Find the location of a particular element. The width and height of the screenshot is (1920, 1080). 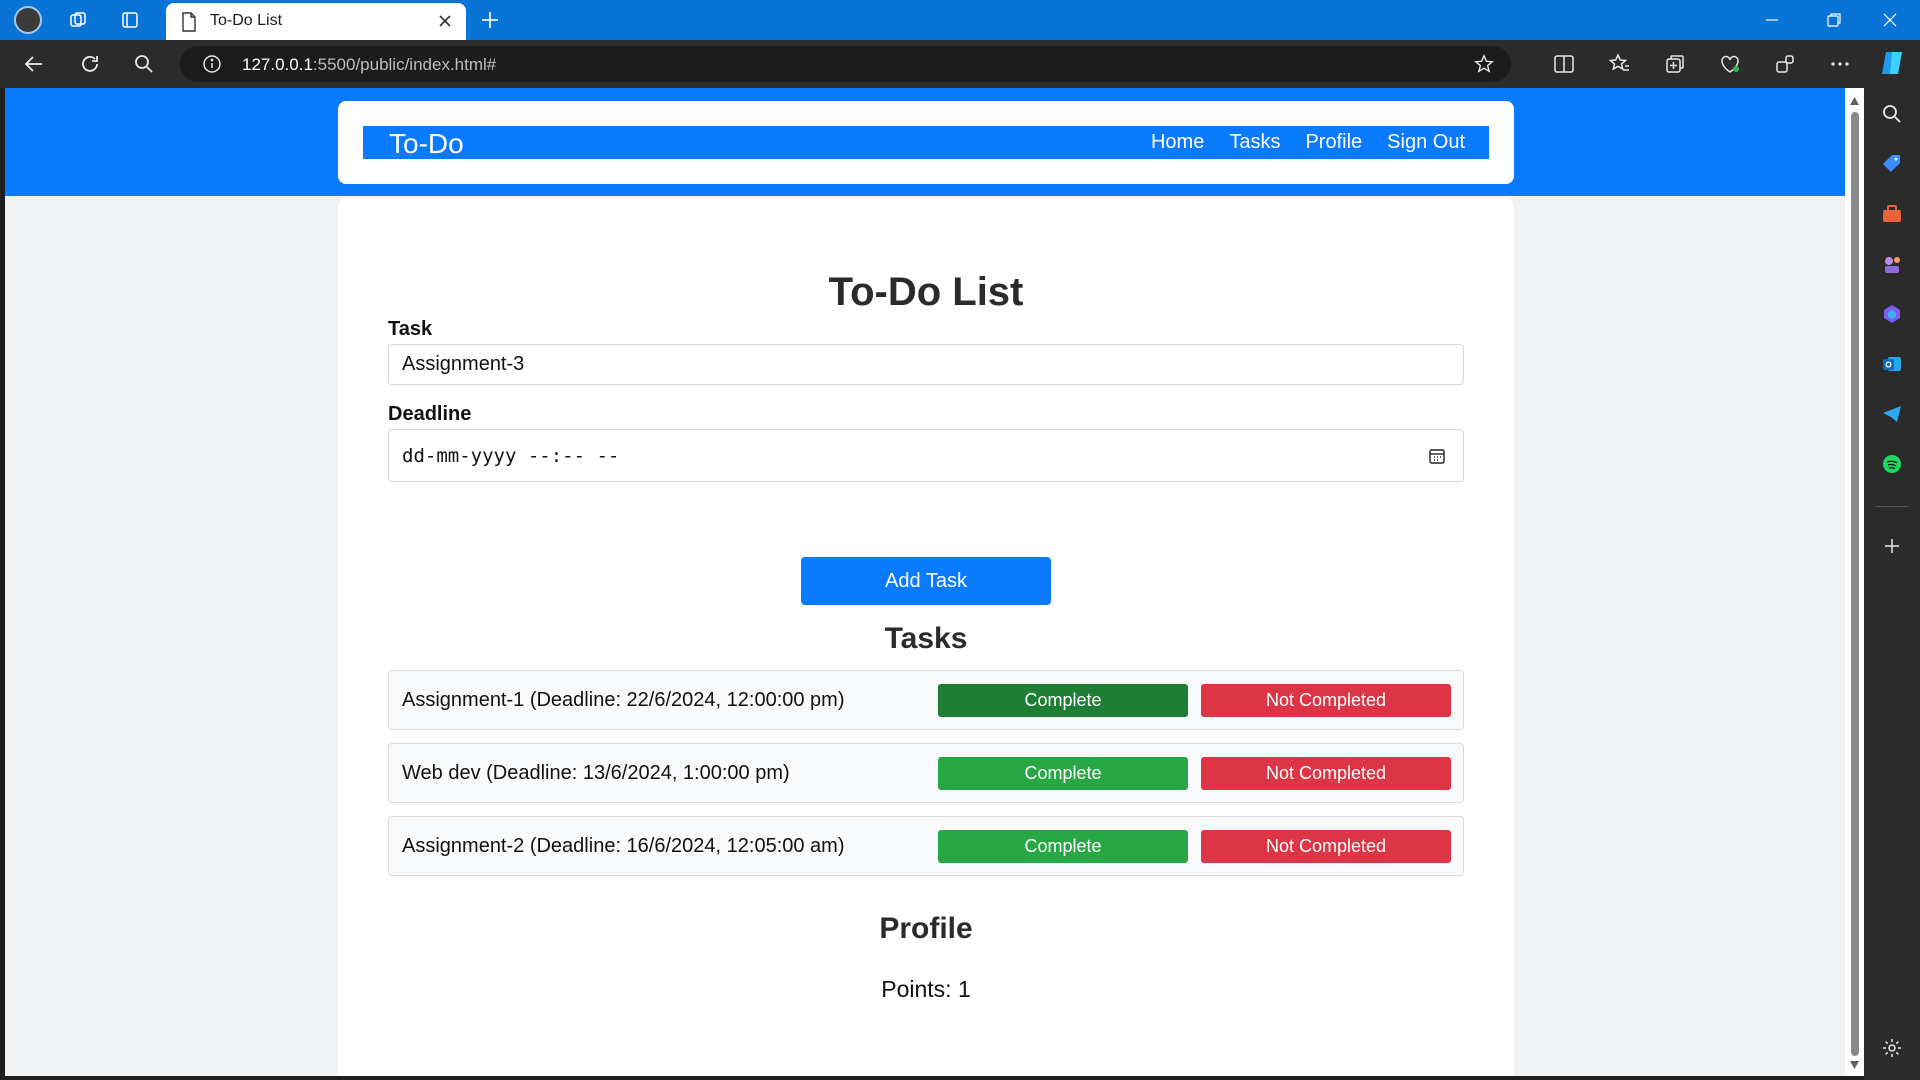

profile-avatar is located at coordinates (28, 20).